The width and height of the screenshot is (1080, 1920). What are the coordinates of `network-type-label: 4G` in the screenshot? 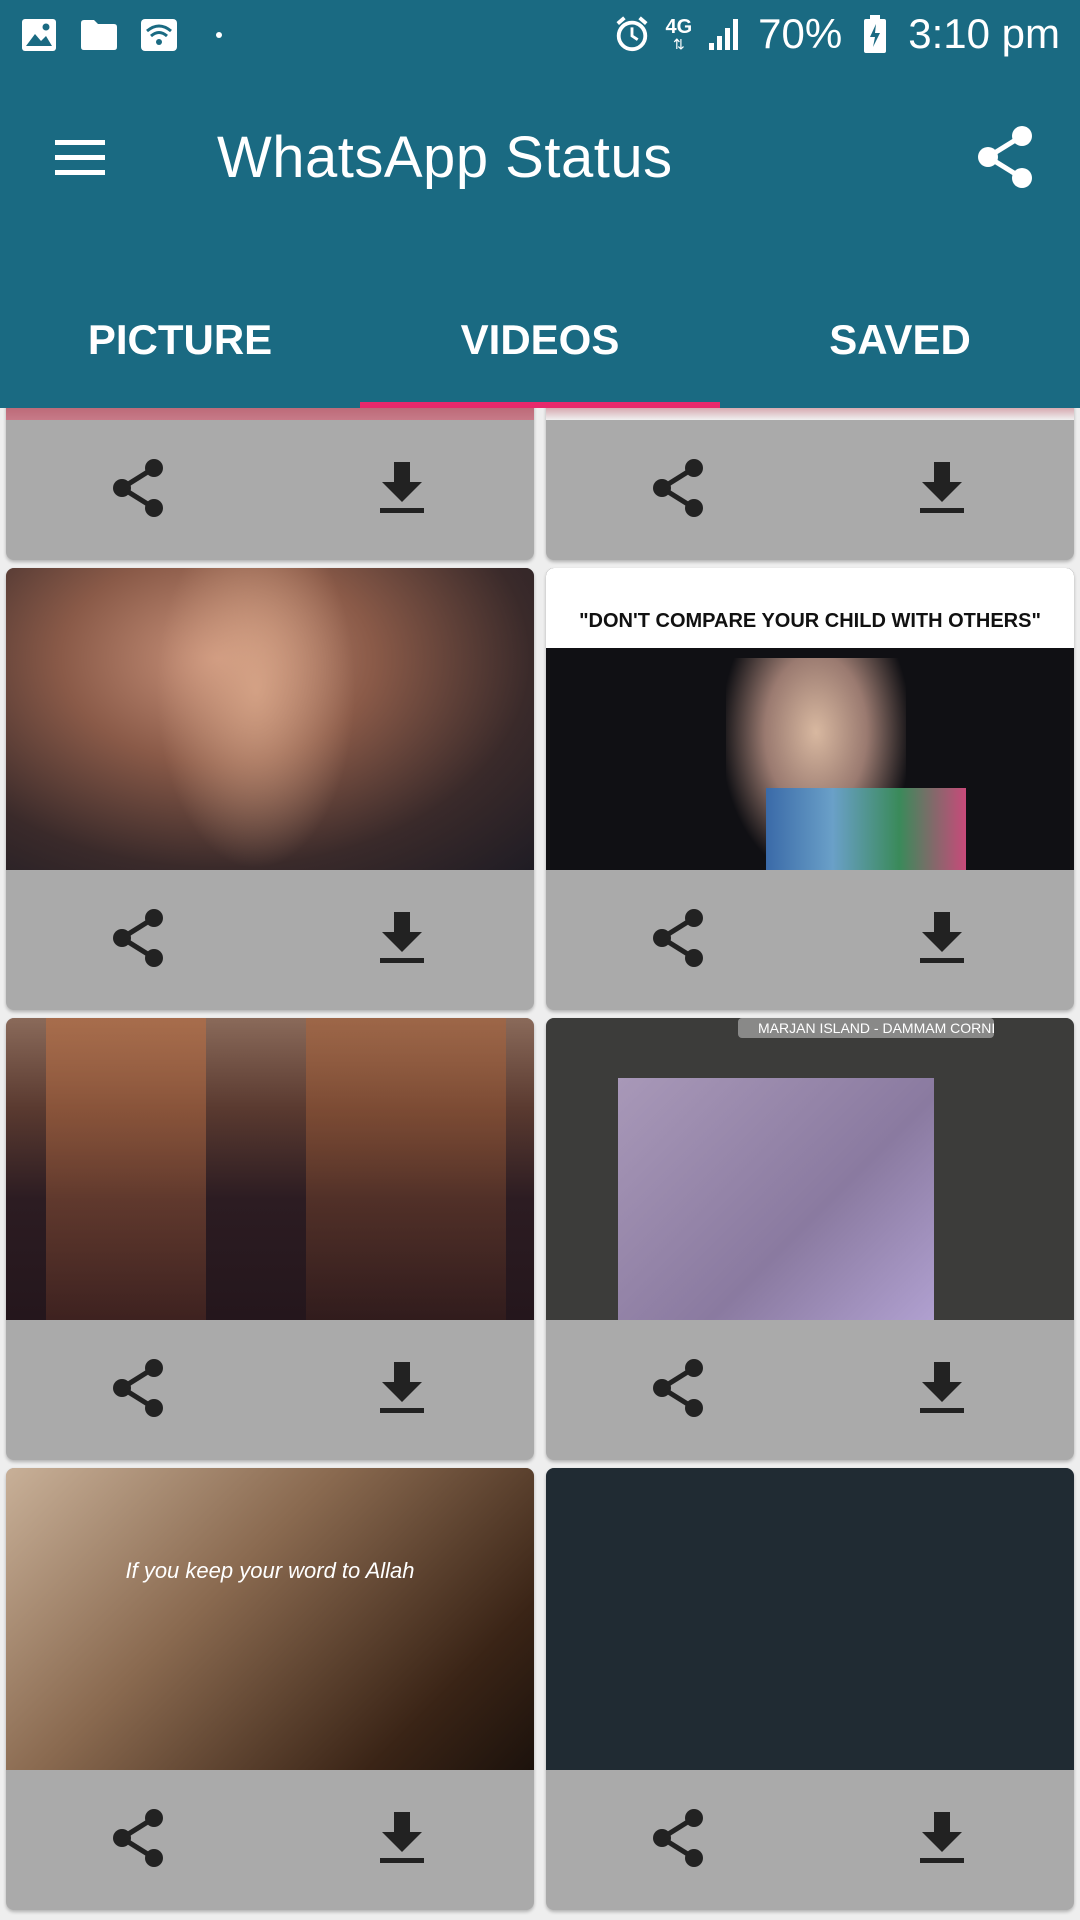 It's located at (679, 27).